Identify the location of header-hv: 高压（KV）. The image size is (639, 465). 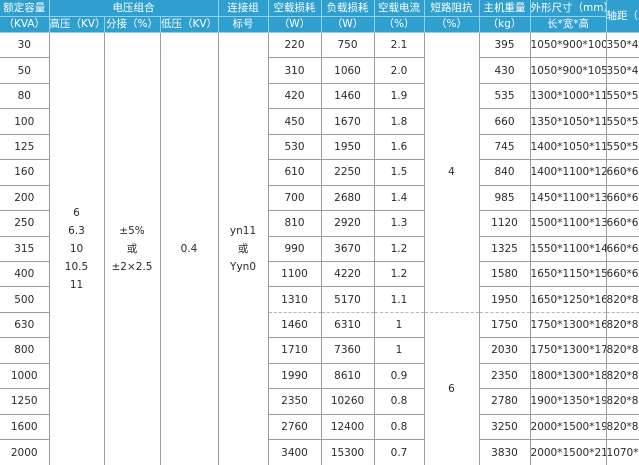
(77, 24).